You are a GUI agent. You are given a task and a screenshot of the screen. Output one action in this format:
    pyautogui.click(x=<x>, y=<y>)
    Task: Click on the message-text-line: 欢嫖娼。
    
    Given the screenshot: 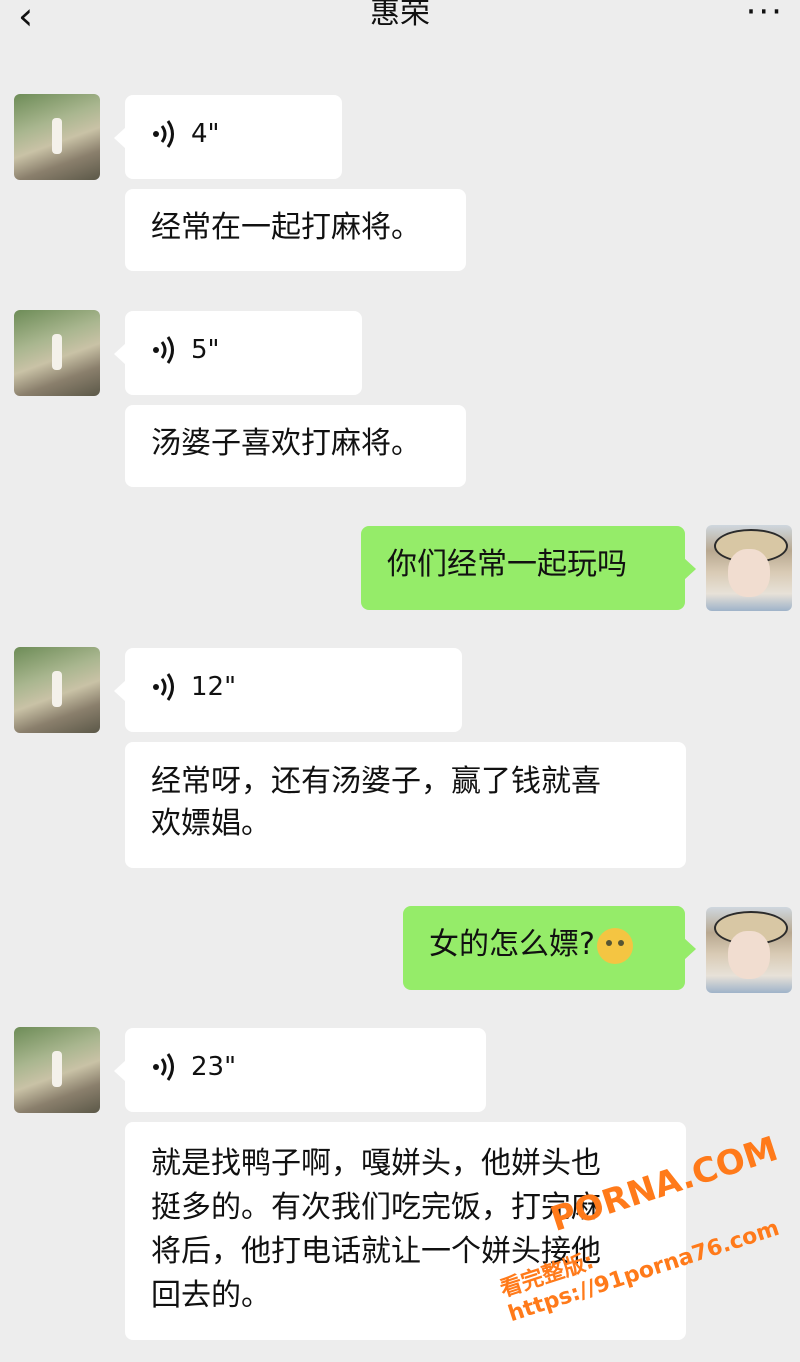 What is the action you would take?
    pyautogui.click(x=211, y=823)
    